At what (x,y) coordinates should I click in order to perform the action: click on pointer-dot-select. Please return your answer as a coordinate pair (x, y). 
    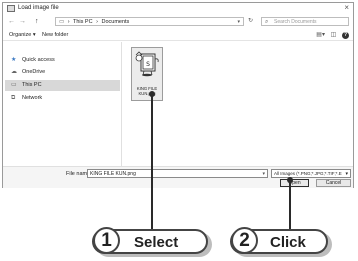
    Looking at the image, I should click on (152, 94).